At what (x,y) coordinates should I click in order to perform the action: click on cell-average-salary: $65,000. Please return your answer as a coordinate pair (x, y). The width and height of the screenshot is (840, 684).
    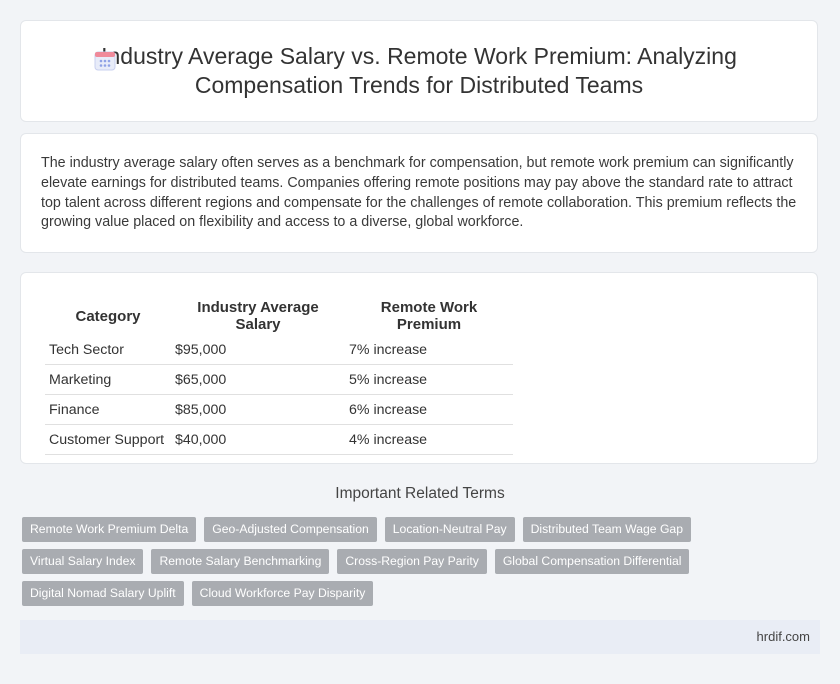
    Looking at the image, I should click on (258, 379).